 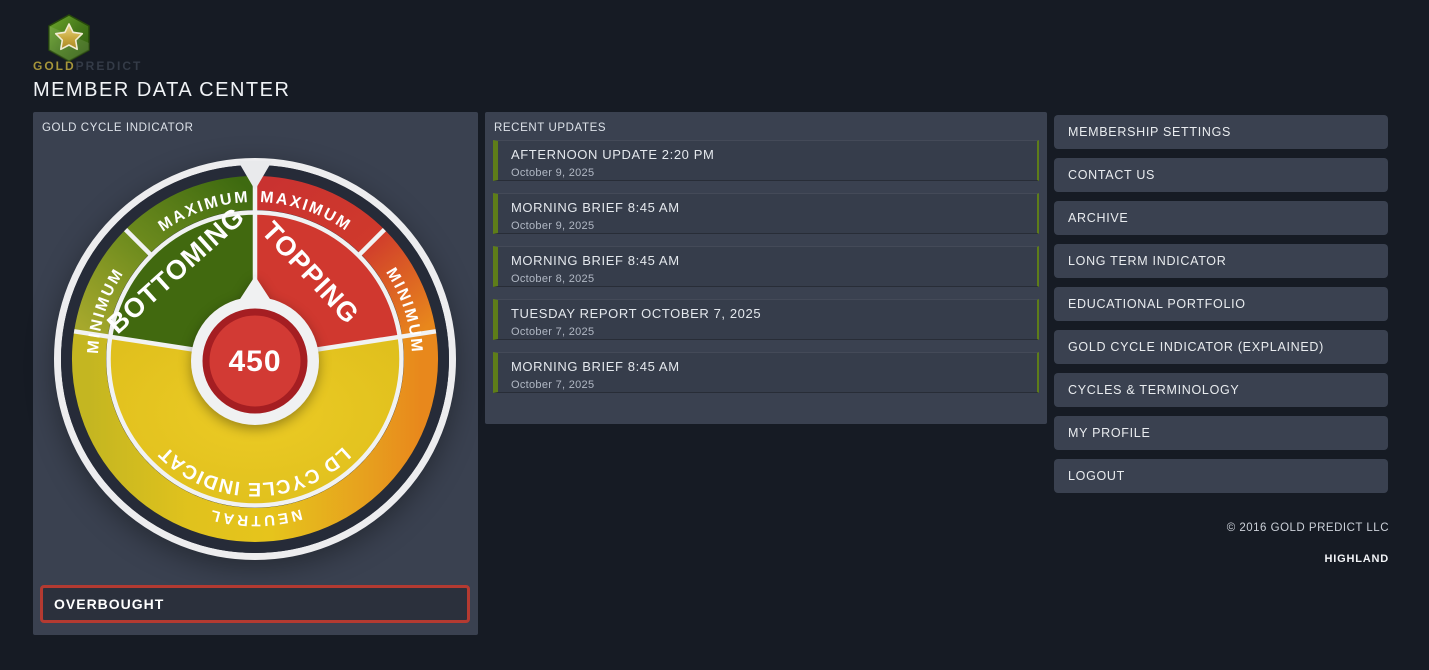 I want to click on menu-item-archive: ARCHIVE, so click(x=1221, y=218).